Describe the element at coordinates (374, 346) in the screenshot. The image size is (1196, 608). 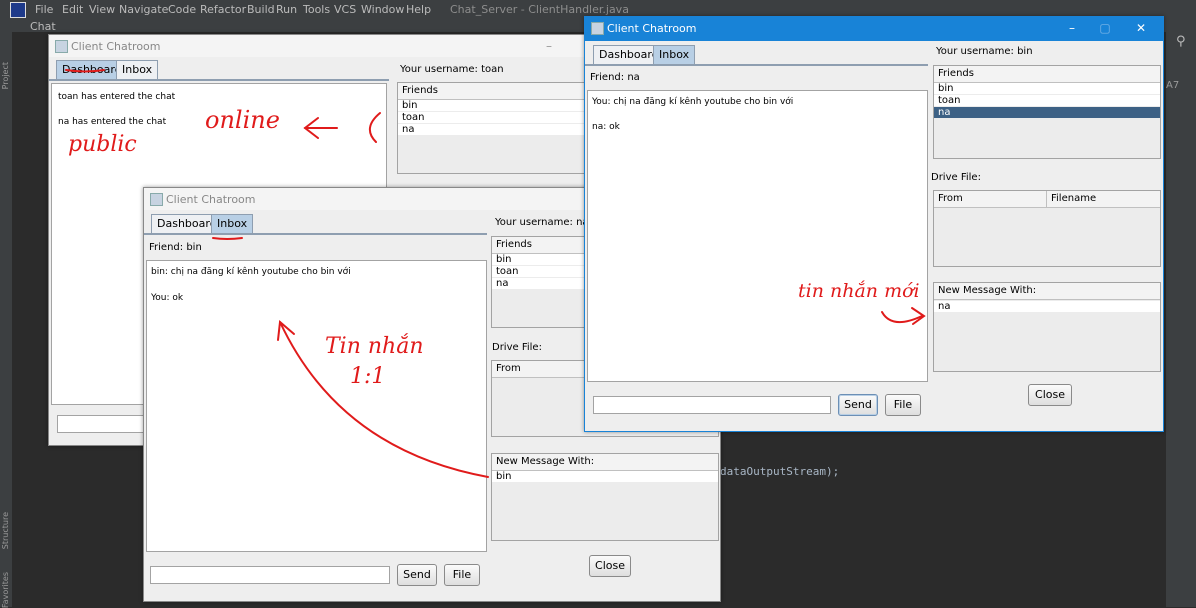
I see `annotation-tin-nhan: Tin nhắn` at that location.